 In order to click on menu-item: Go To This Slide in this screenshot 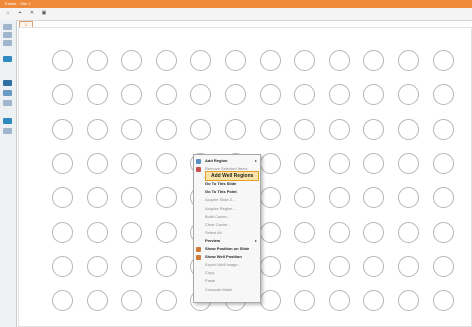, I will do `click(220, 183)`.